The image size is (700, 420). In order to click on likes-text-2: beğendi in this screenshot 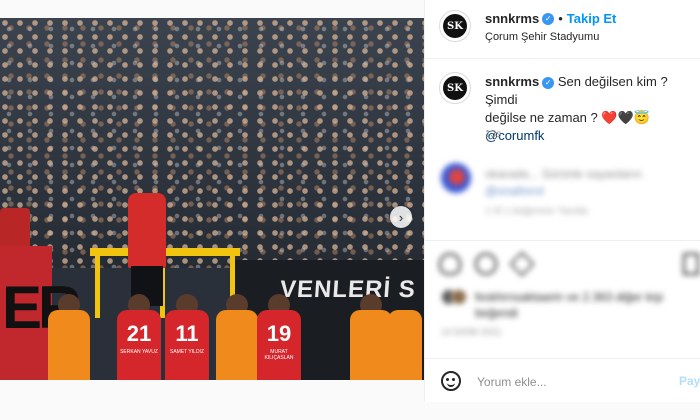, I will do `click(496, 313)`.